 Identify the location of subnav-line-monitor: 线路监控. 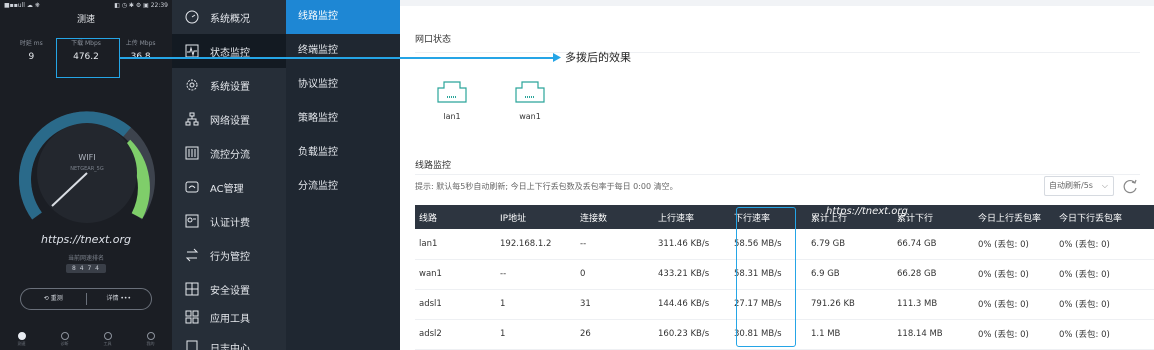
(343, 17).